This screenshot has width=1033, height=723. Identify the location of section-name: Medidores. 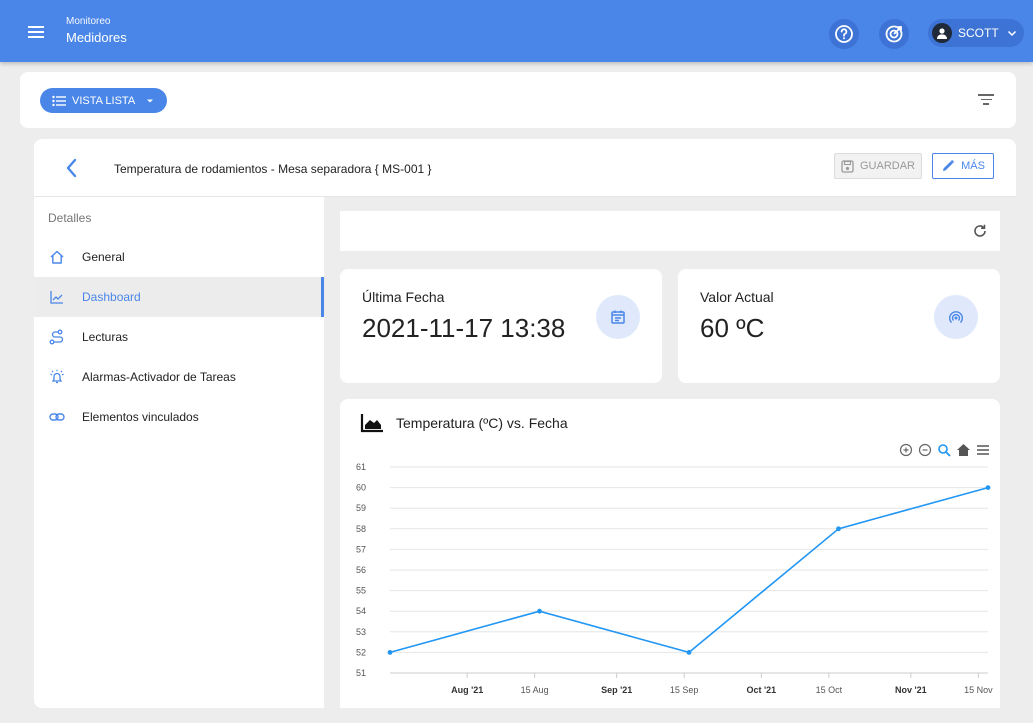
(96, 37).